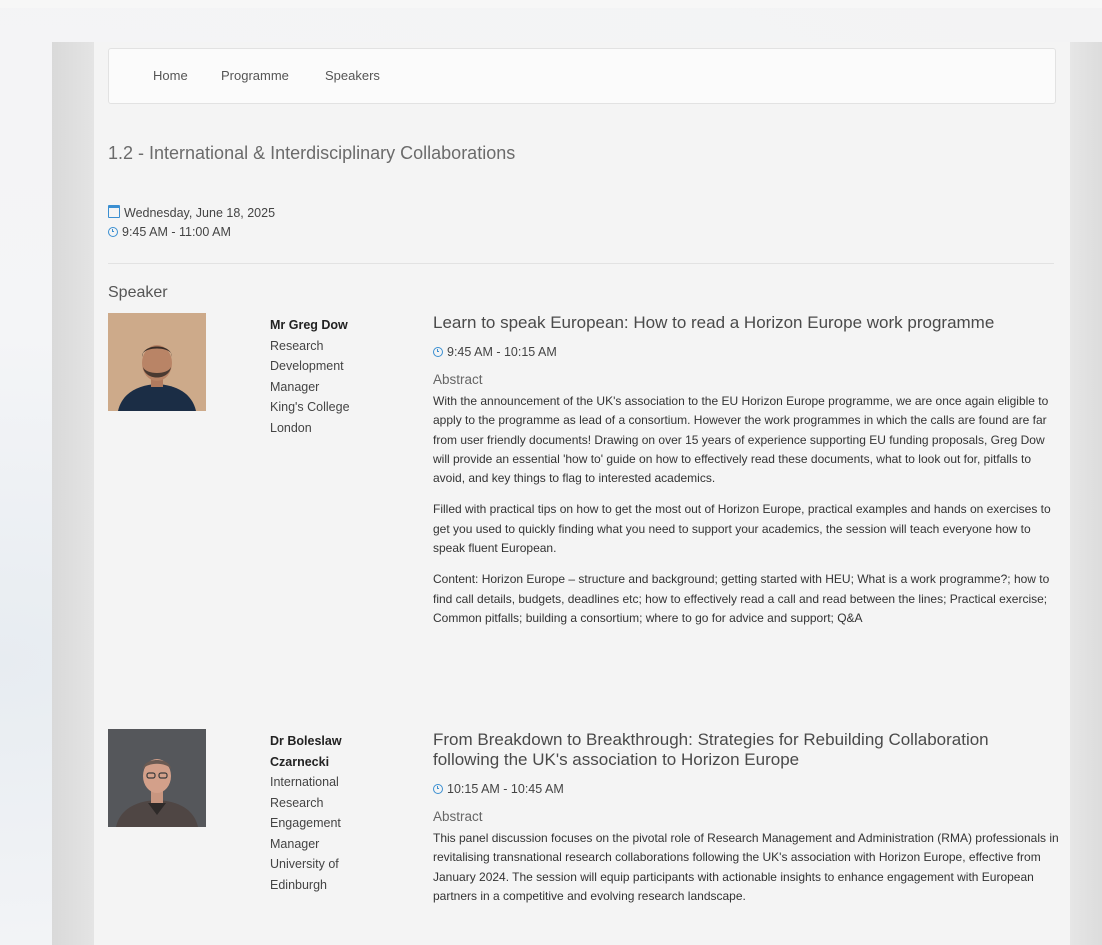 Image resolution: width=1102 pixels, height=945 pixels. I want to click on session-date: Wednesday, June 18, 2025, so click(200, 213).